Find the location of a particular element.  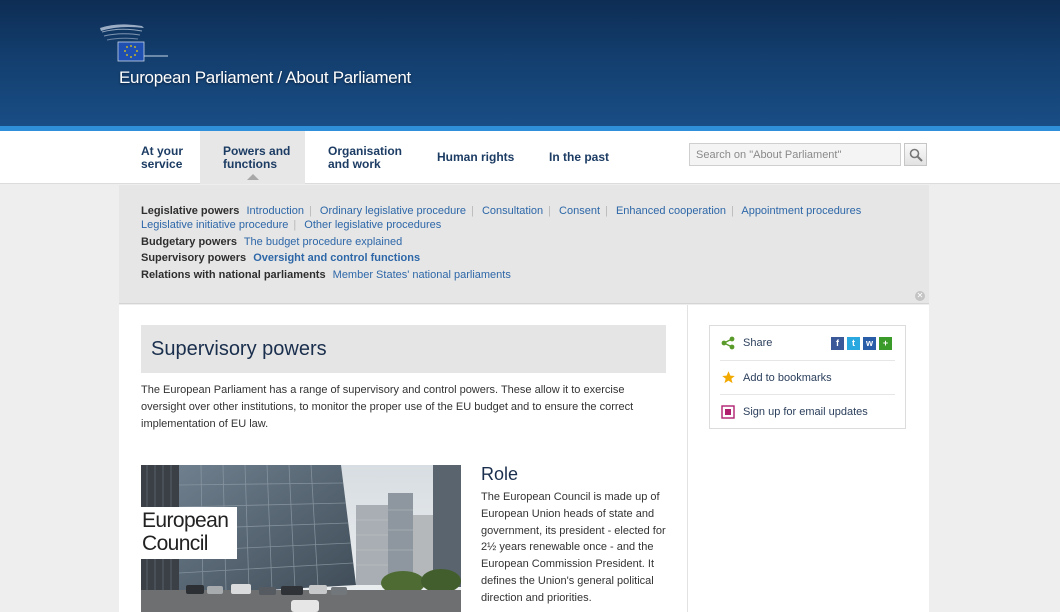

submenu-link: Enhanced cooperation is located at coordinates (671, 211).